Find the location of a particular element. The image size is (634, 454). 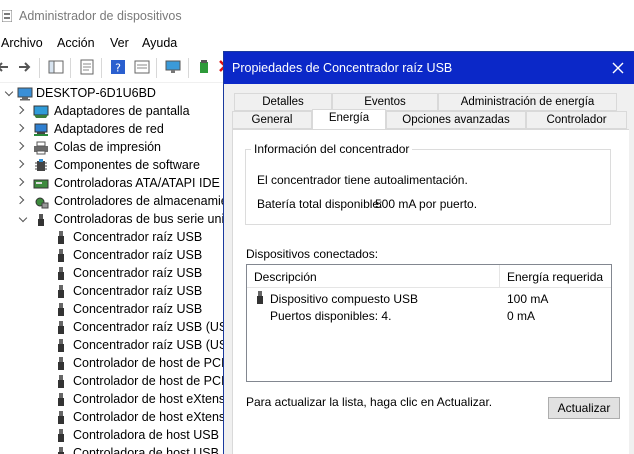

tree-root: DESKTOP-6D1U6BD is located at coordinates (112, 94).